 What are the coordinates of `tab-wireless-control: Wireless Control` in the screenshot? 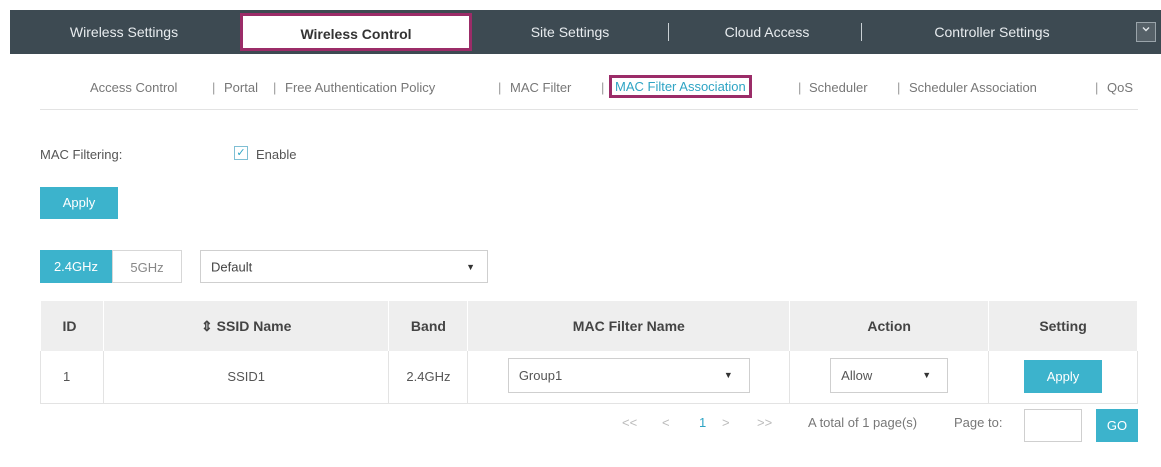 It's located at (356, 32).